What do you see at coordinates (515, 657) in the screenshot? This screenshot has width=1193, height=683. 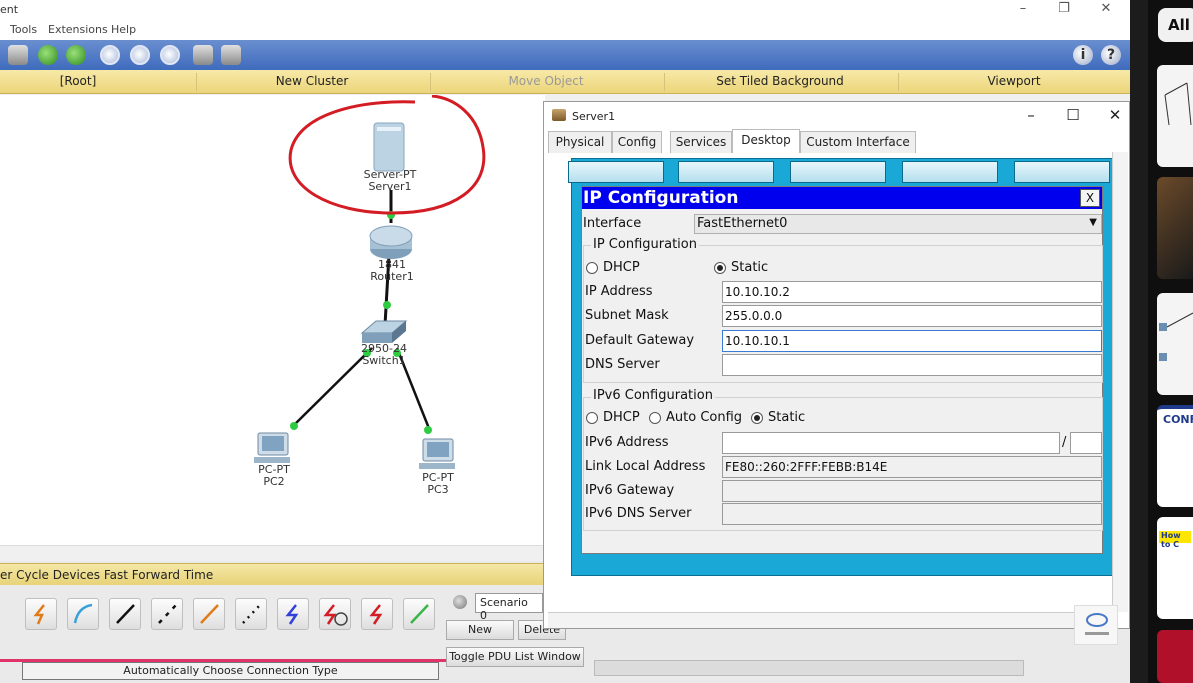 I see `toggle-pdu-button: Toggle PDU List Window` at bounding box center [515, 657].